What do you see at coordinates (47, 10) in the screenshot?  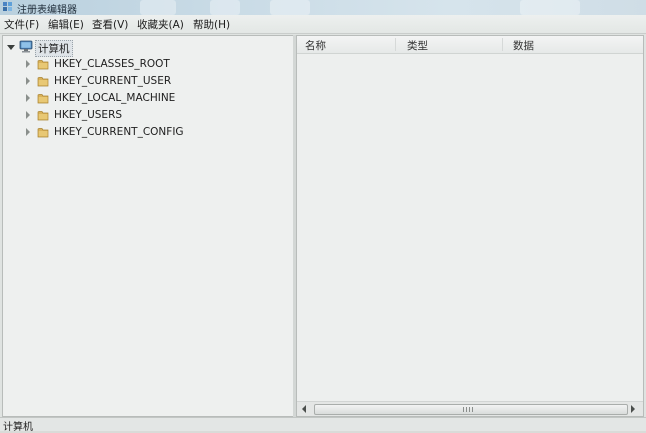 I see `window-title: 注册表编辑器` at bounding box center [47, 10].